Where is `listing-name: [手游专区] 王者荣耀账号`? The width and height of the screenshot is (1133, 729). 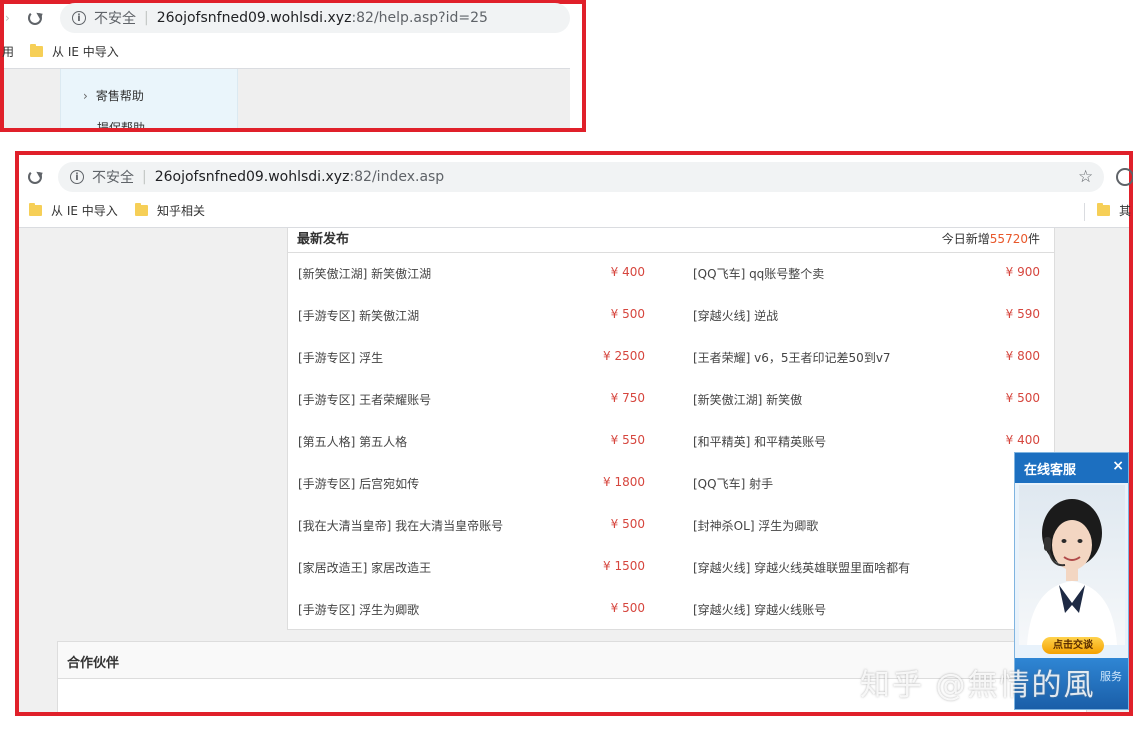 listing-name: [手游专区] 王者荣耀账号 is located at coordinates (364, 400).